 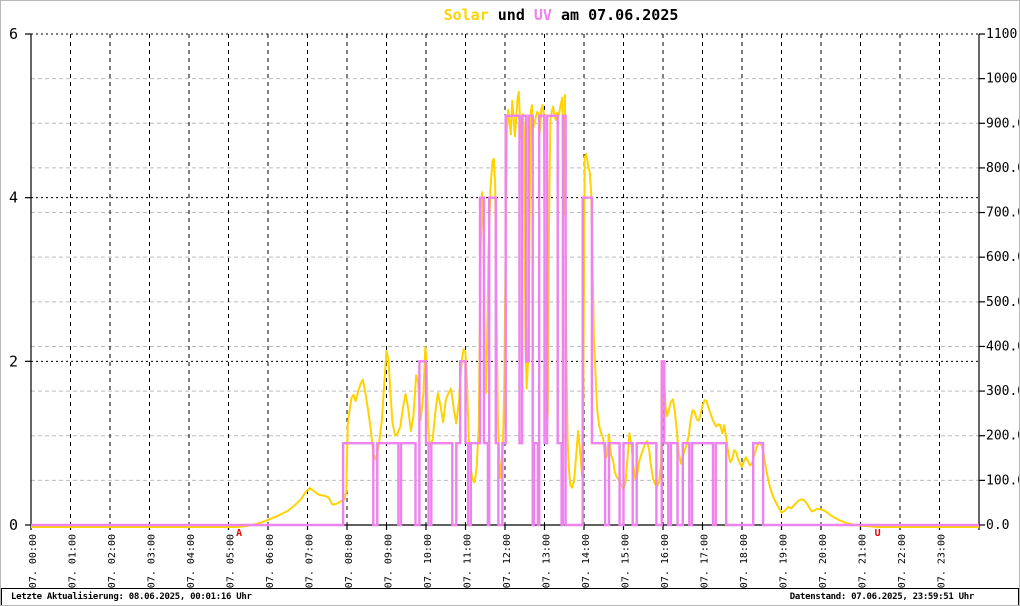 What do you see at coordinates (13, 525) in the screenshot?
I see `y-left-label: 0` at bounding box center [13, 525].